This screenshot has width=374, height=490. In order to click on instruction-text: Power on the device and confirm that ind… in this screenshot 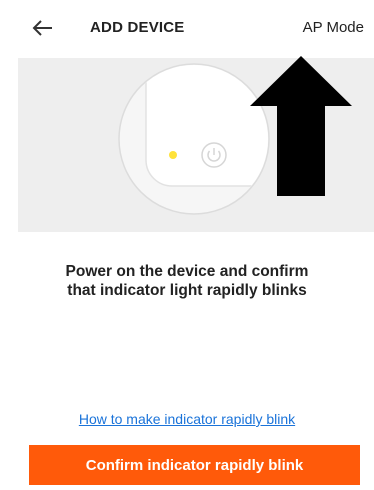, I will do `click(187, 281)`.